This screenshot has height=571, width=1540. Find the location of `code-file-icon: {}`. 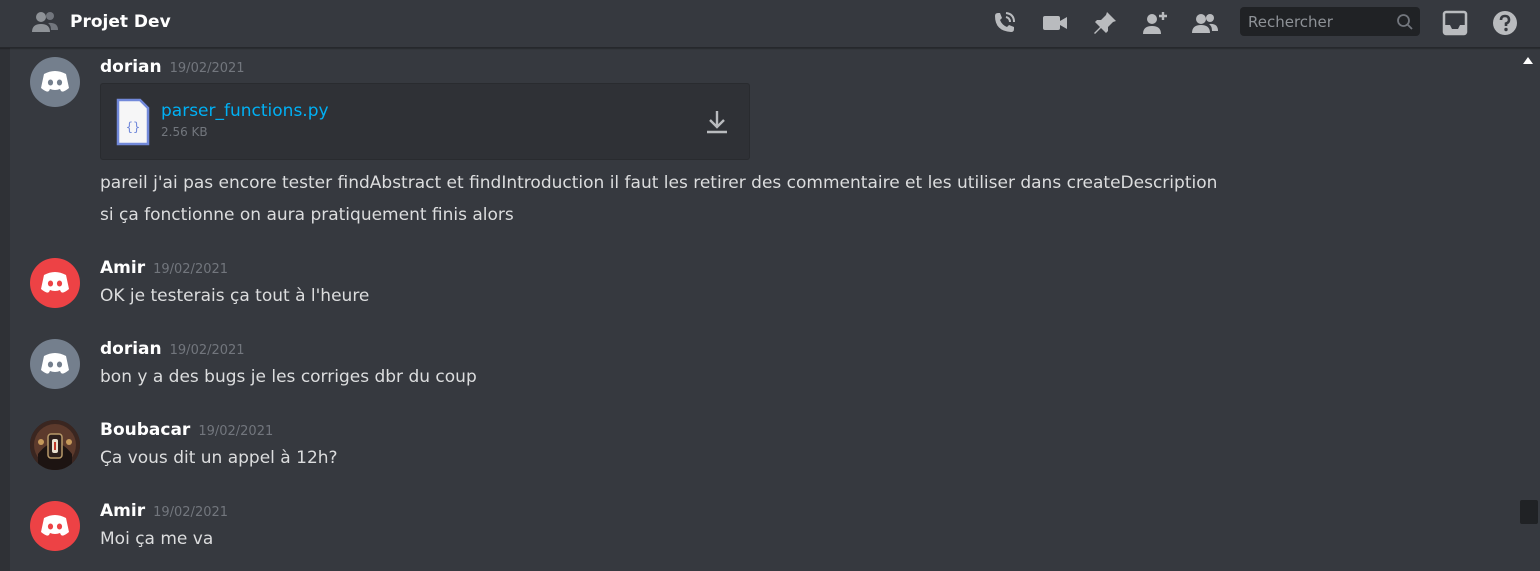

code-file-icon: {} is located at coordinates (133, 122).